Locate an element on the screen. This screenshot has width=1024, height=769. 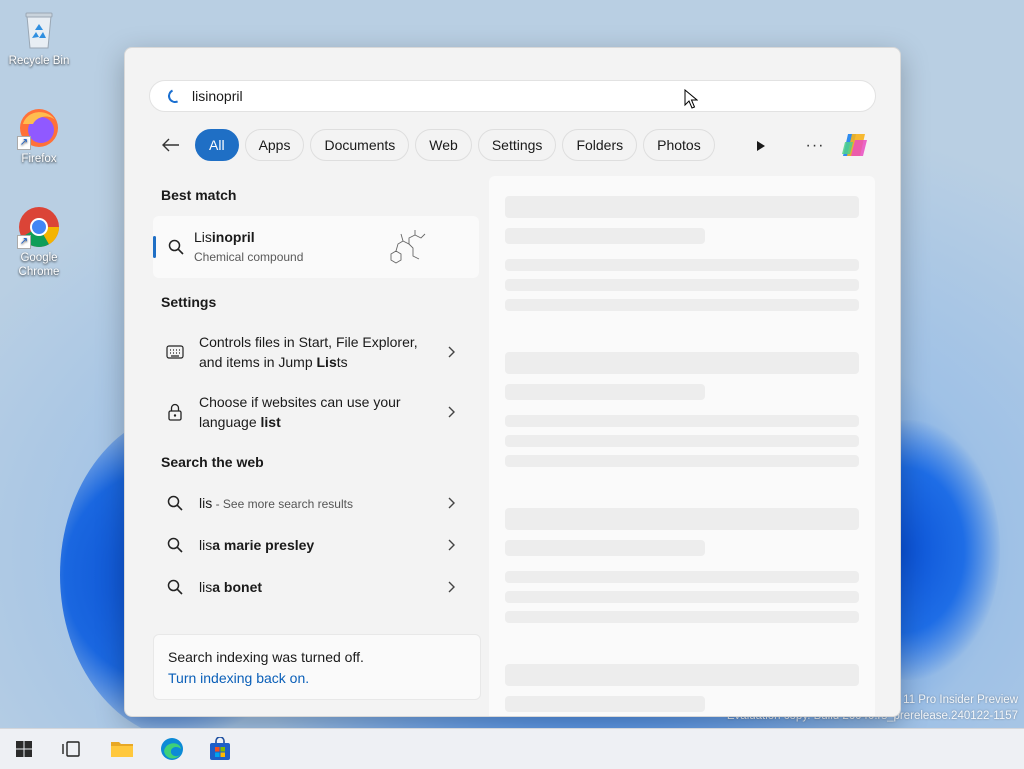
keyboard-icon is located at coordinates (175, 352).